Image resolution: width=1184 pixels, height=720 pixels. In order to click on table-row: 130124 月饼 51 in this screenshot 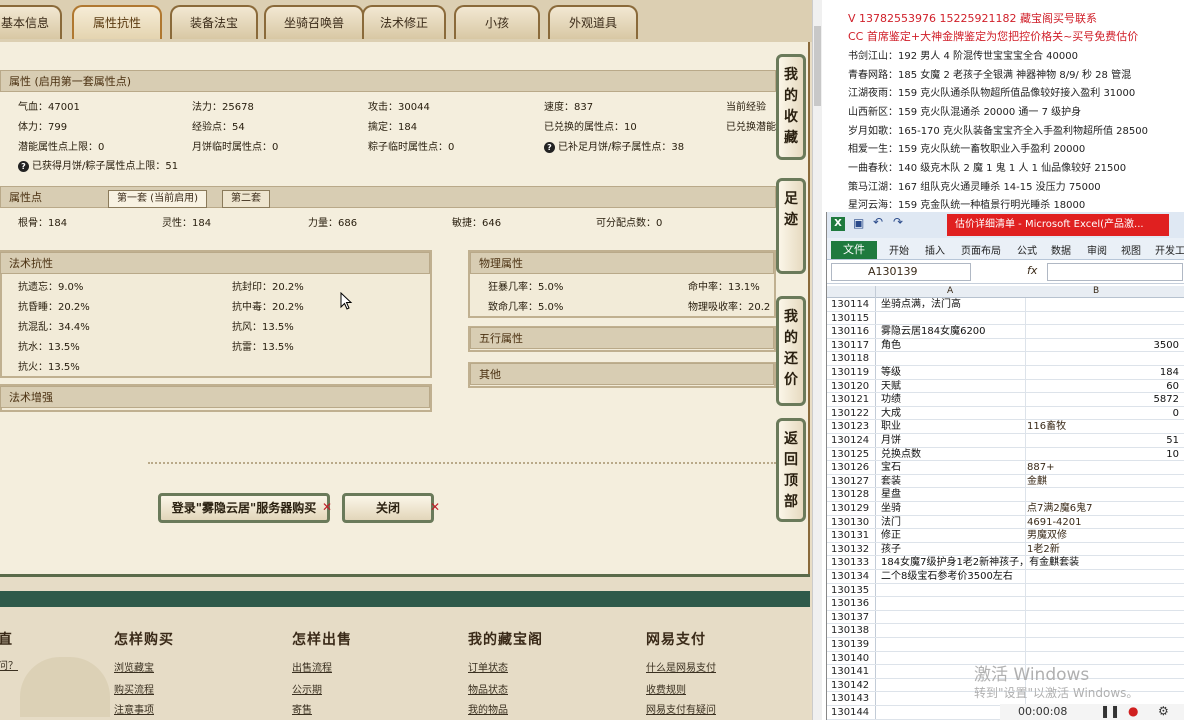, I will do `click(1005, 441)`.